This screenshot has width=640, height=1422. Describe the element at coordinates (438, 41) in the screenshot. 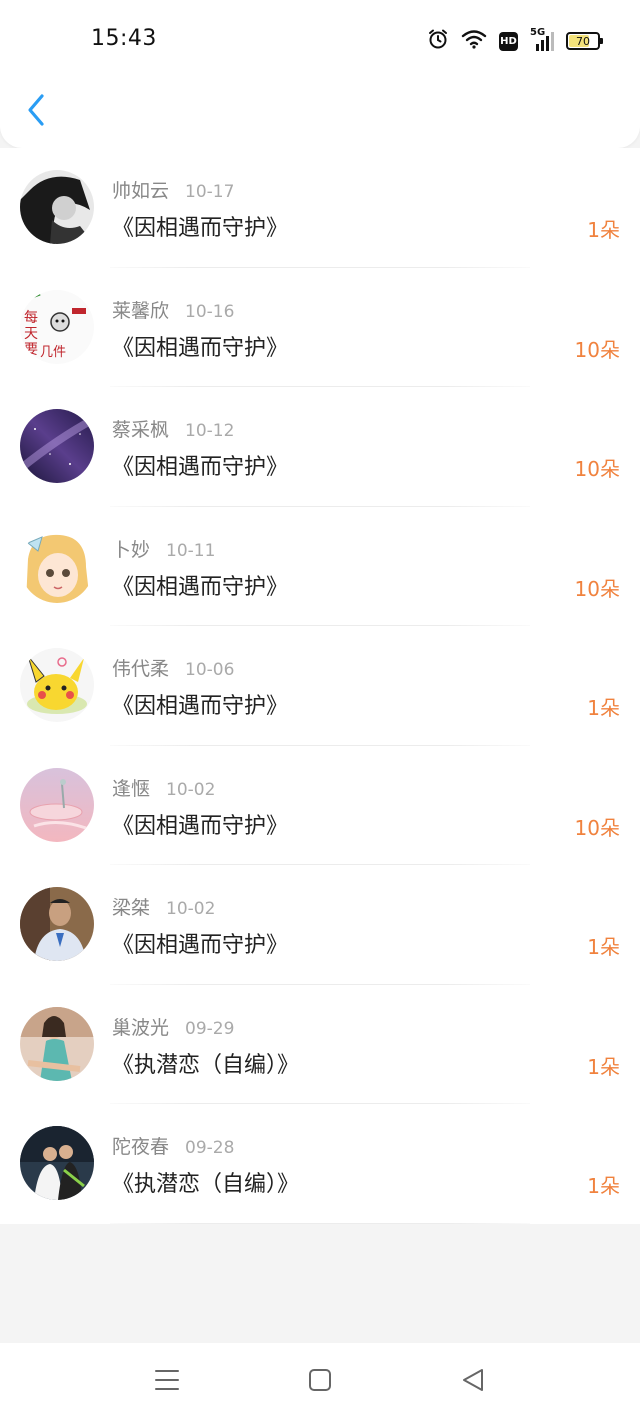

I see `alarm-icon` at that location.